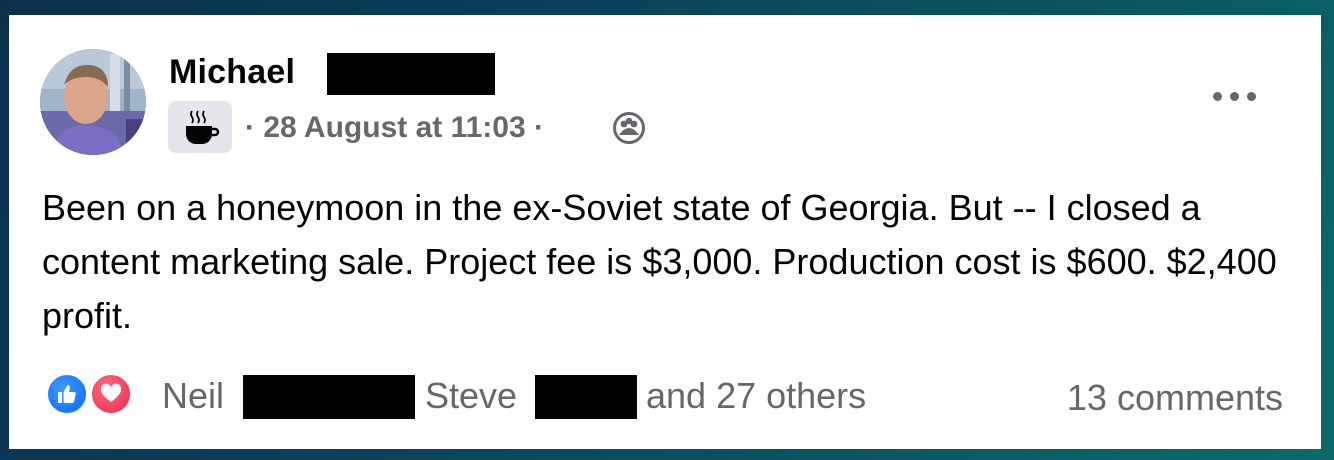 This screenshot has height=460, width=1334. I want to click on like-icon, so click(67, 394).